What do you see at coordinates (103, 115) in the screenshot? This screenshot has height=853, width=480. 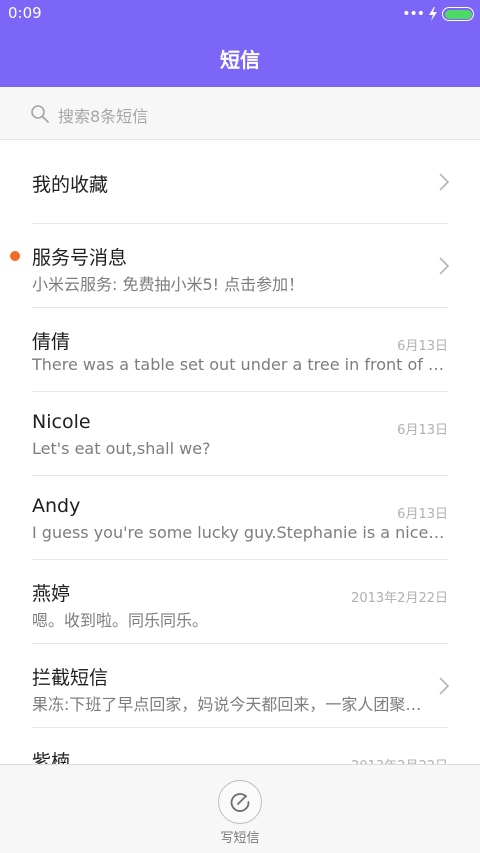 I see `search-input: 搜索8条短信` at bounding box center [103, 115].